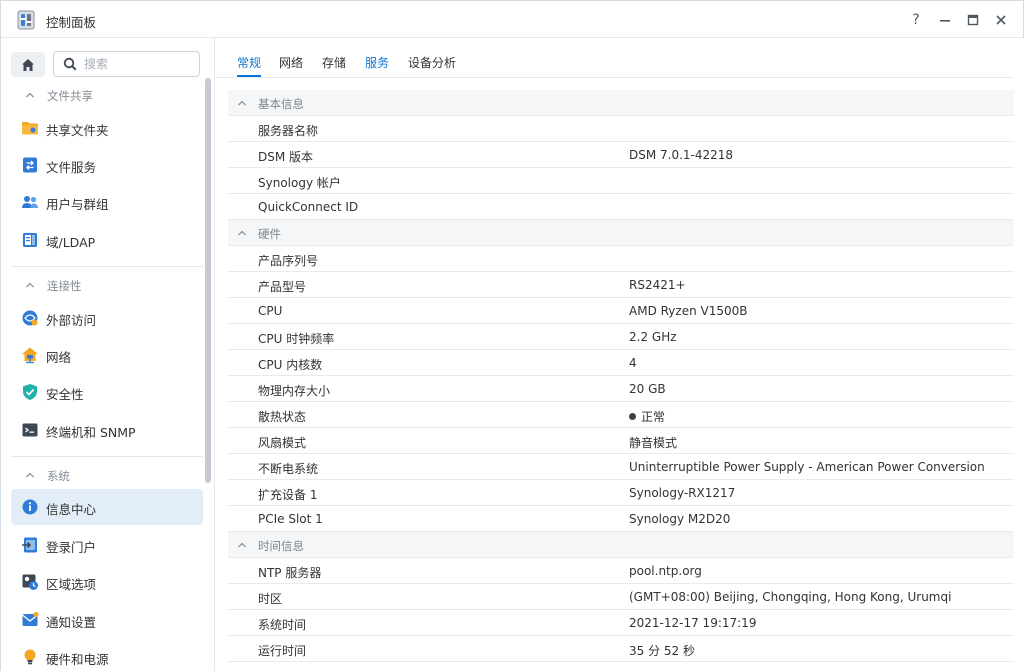  I want to click on sidebar-divider, so click(107, 456).